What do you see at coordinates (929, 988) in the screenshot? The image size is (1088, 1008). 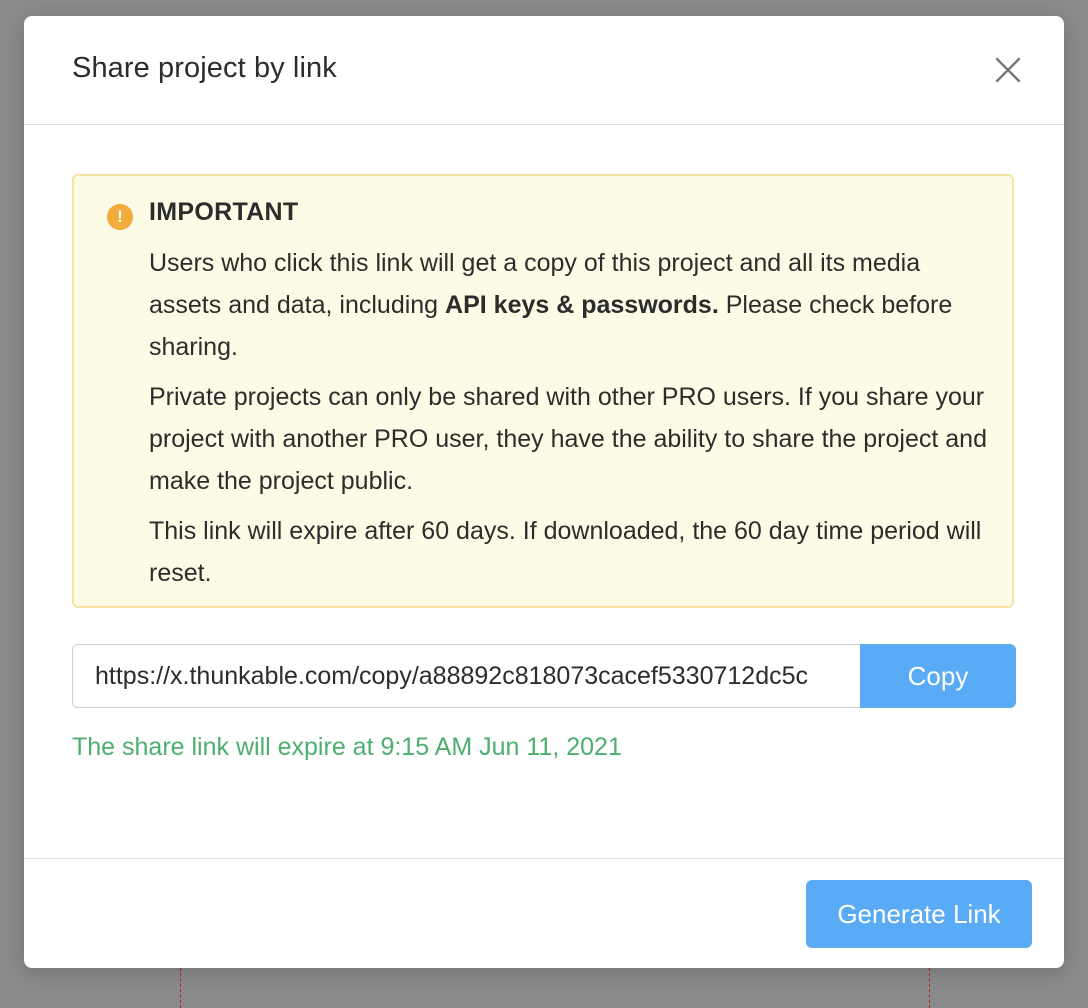 I see `guide-line-right` at bounding box center [929, 988].